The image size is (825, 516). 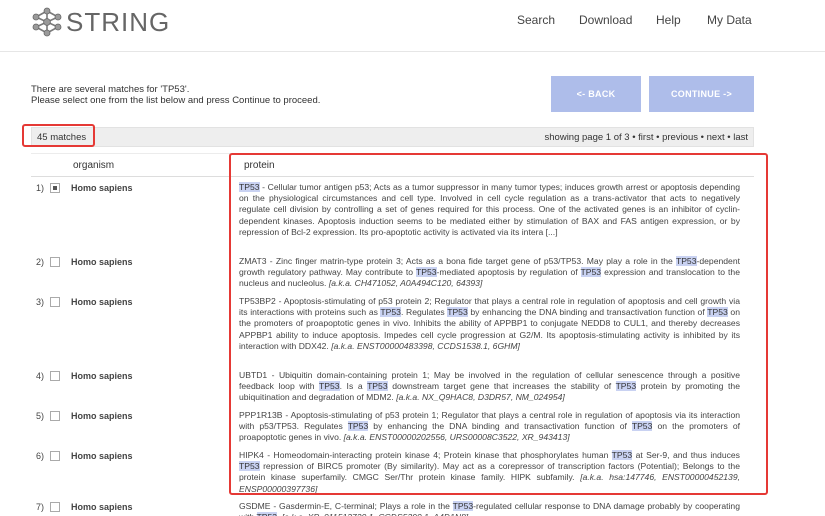 What do you see at coordinates (58, 135) in the screenshot?
I see `highlight-box-matches` at bounding box center [58, 135].